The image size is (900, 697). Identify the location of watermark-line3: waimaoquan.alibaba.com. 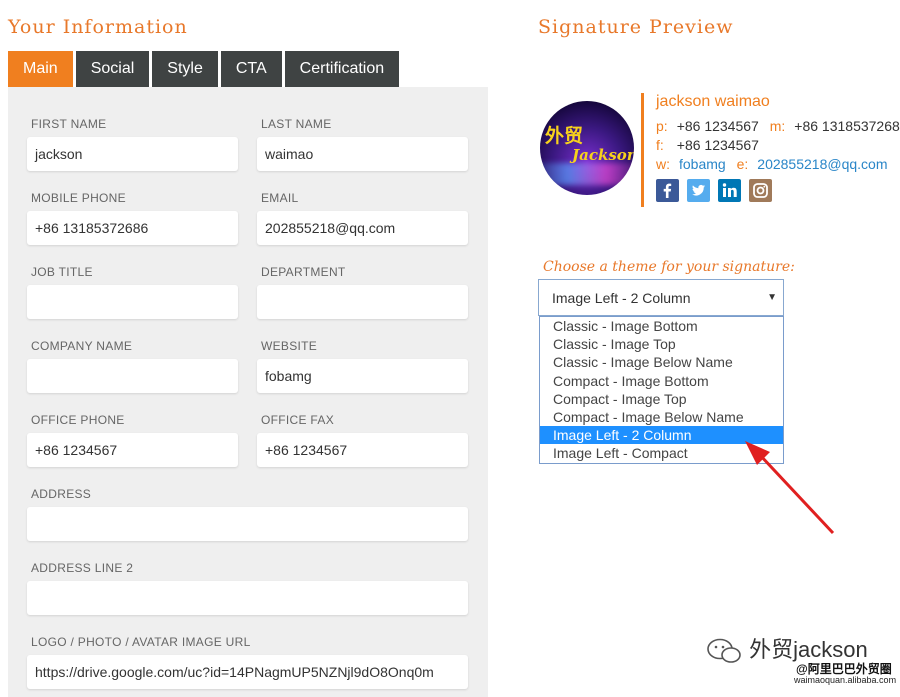
(845, 680).